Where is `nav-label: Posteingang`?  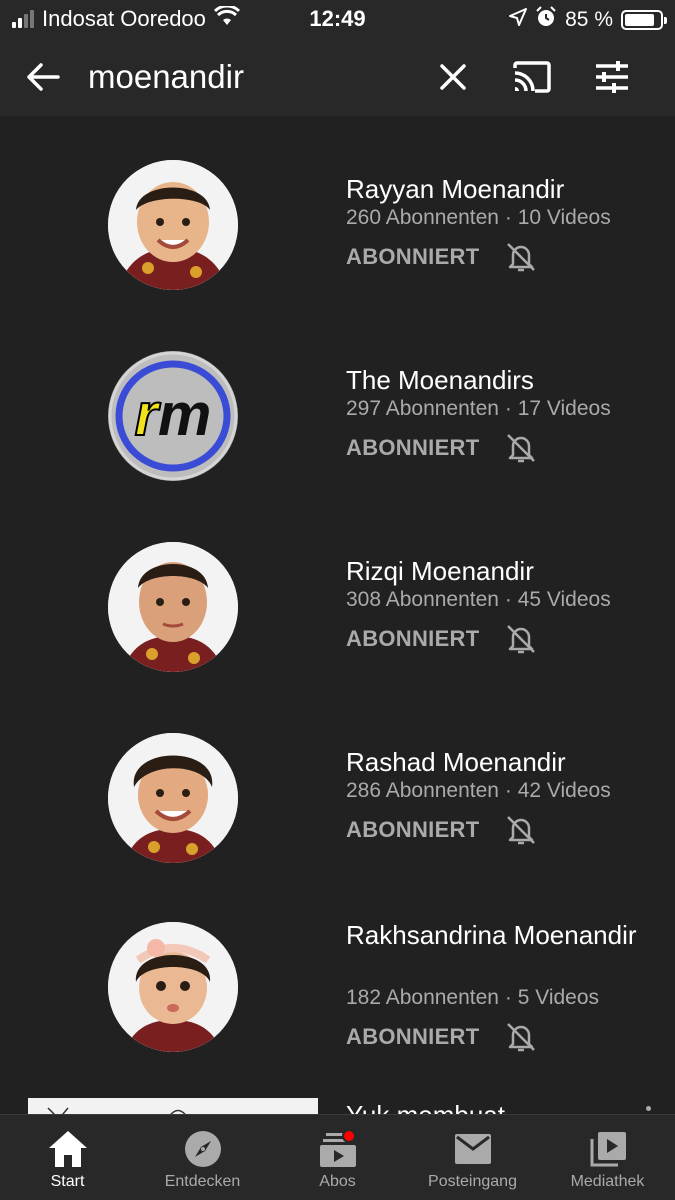 nav-label: Posteingang is located at coordinates (472, 1181).